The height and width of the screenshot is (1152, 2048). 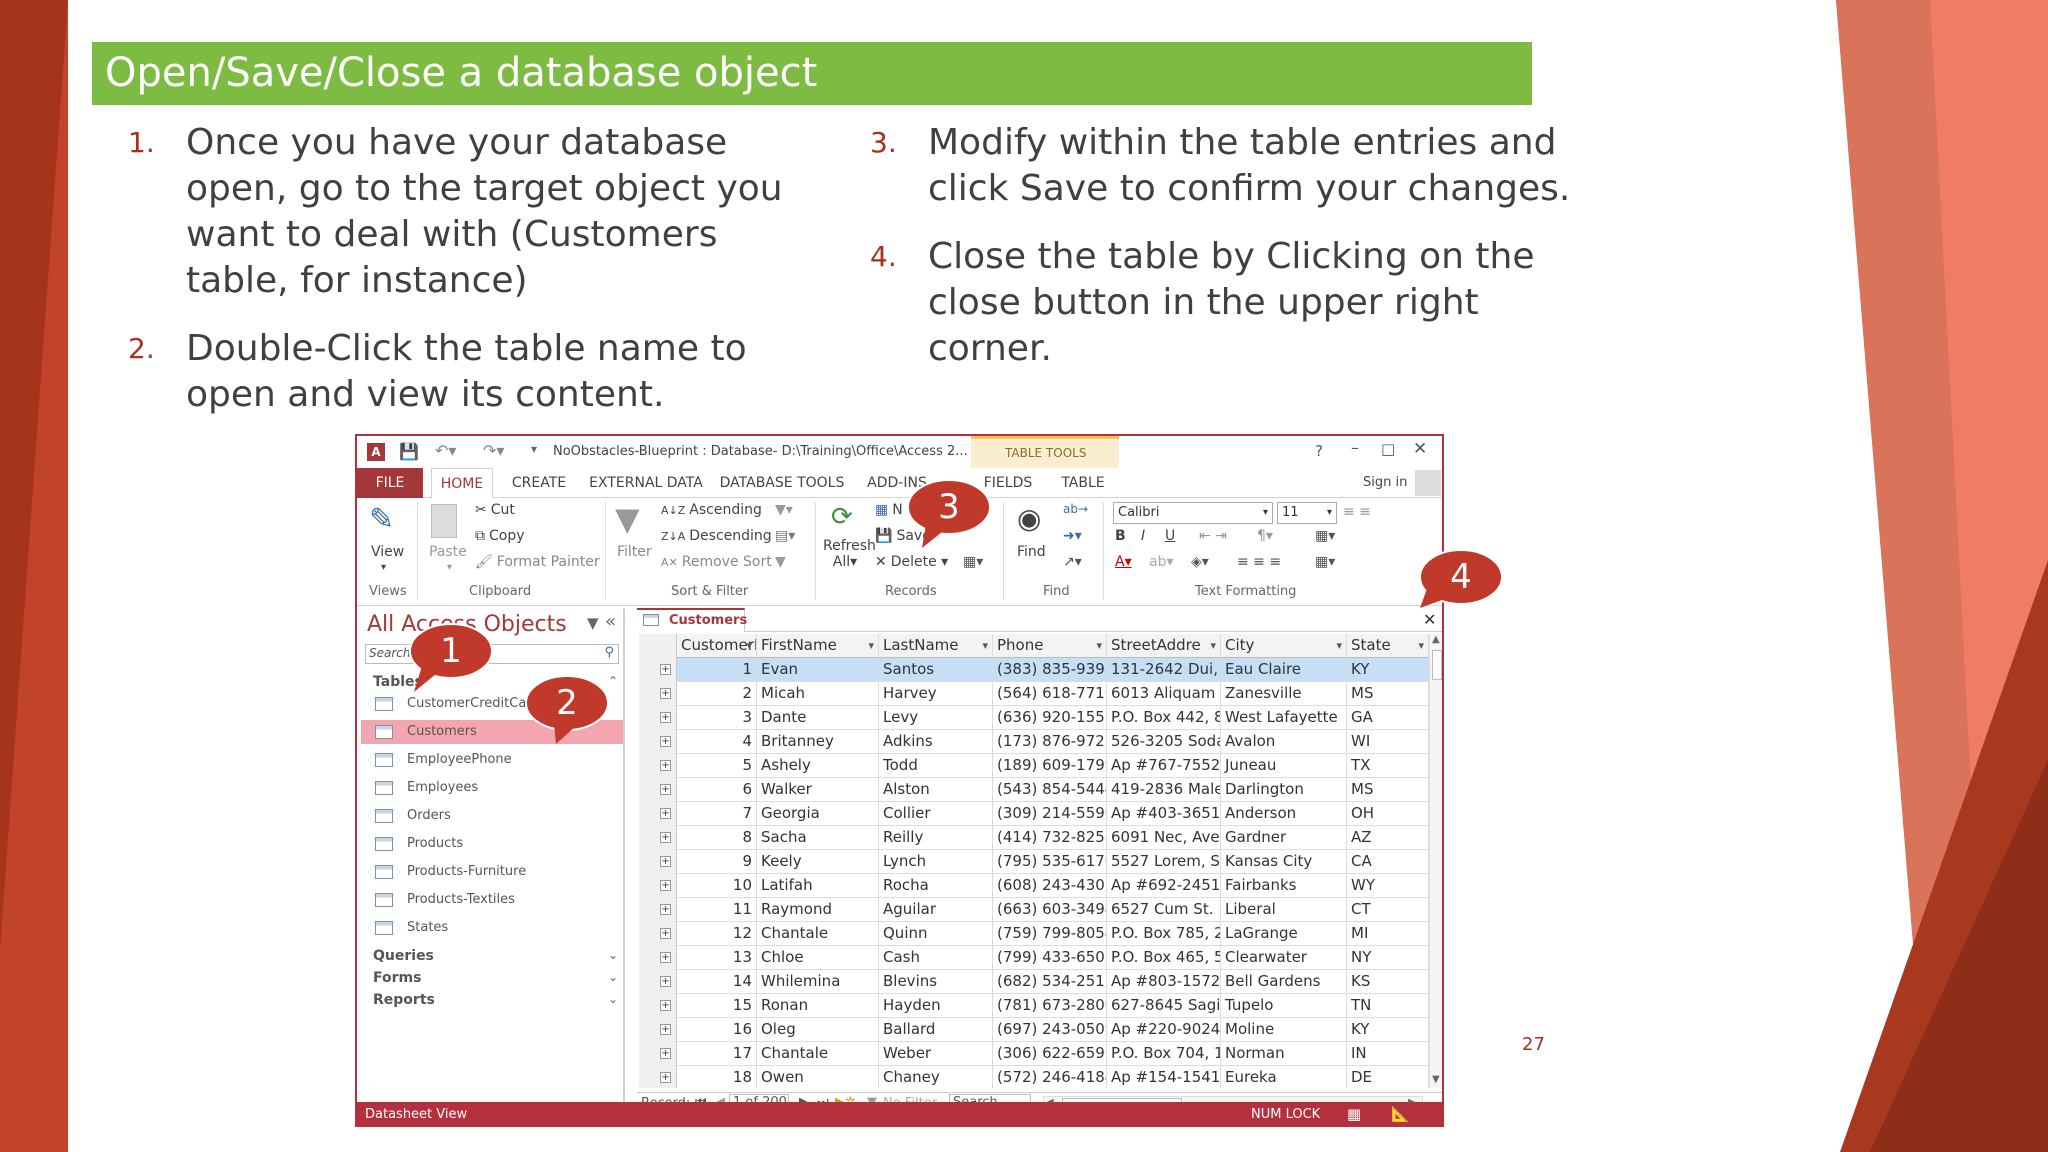 I want to click on cell-city: Kansas City, so click(x=1284, y=862).